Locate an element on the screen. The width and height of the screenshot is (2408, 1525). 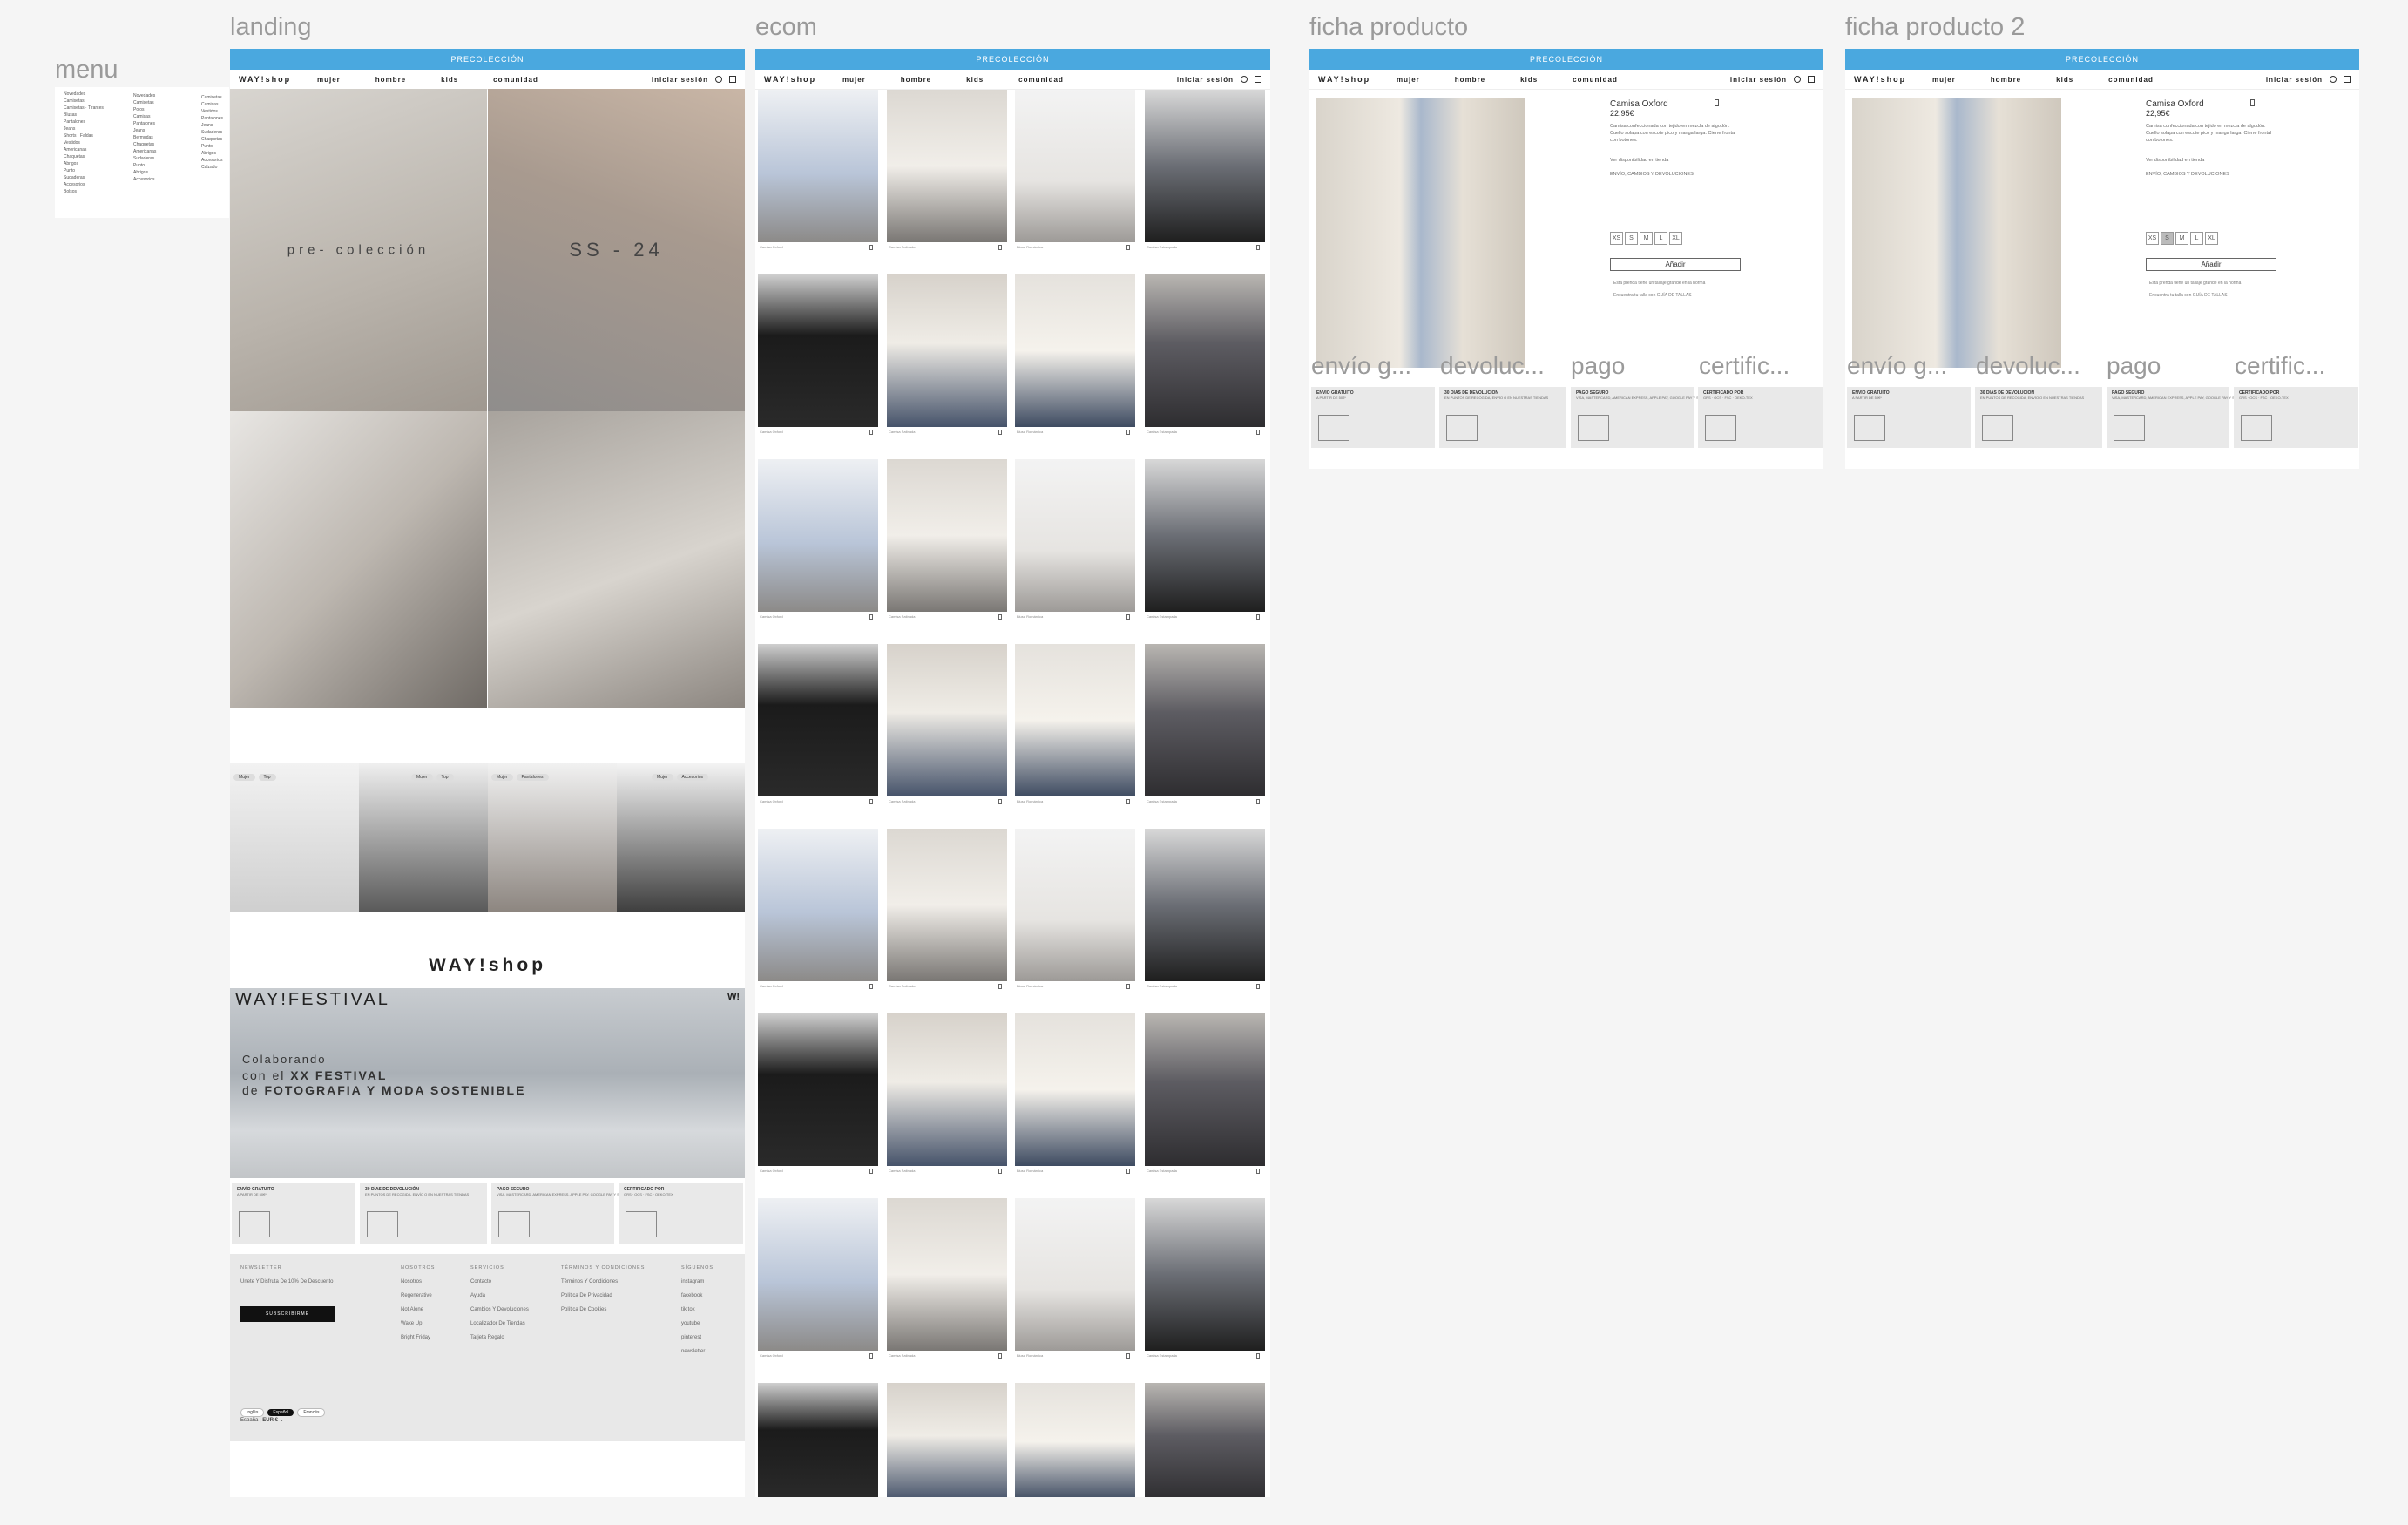
footer-link: Tarjeta Regalo is located at coordinates (499, 1338).